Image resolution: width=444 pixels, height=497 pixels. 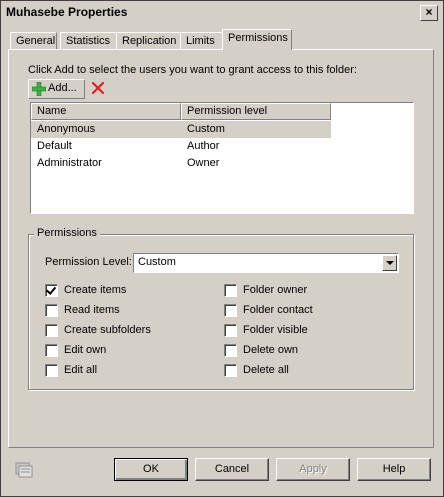 What do you see at coordinates (90, 41) in the screenshot?
I see `tab-statistics: Statistics` at bounding box center [90, 41].